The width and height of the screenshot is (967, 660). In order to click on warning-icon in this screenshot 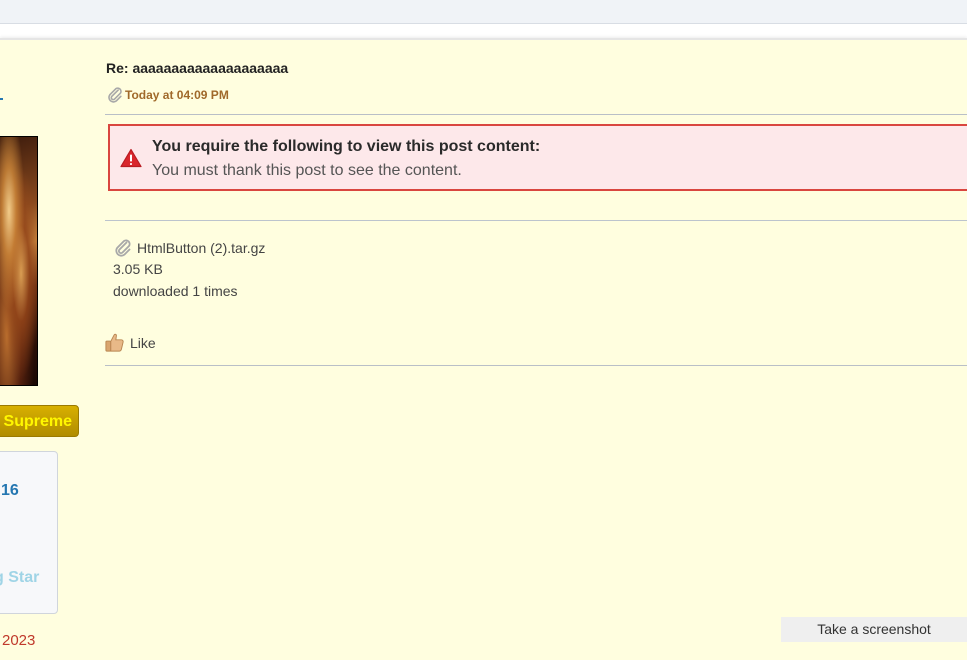, I will do `click(131, 158)`.